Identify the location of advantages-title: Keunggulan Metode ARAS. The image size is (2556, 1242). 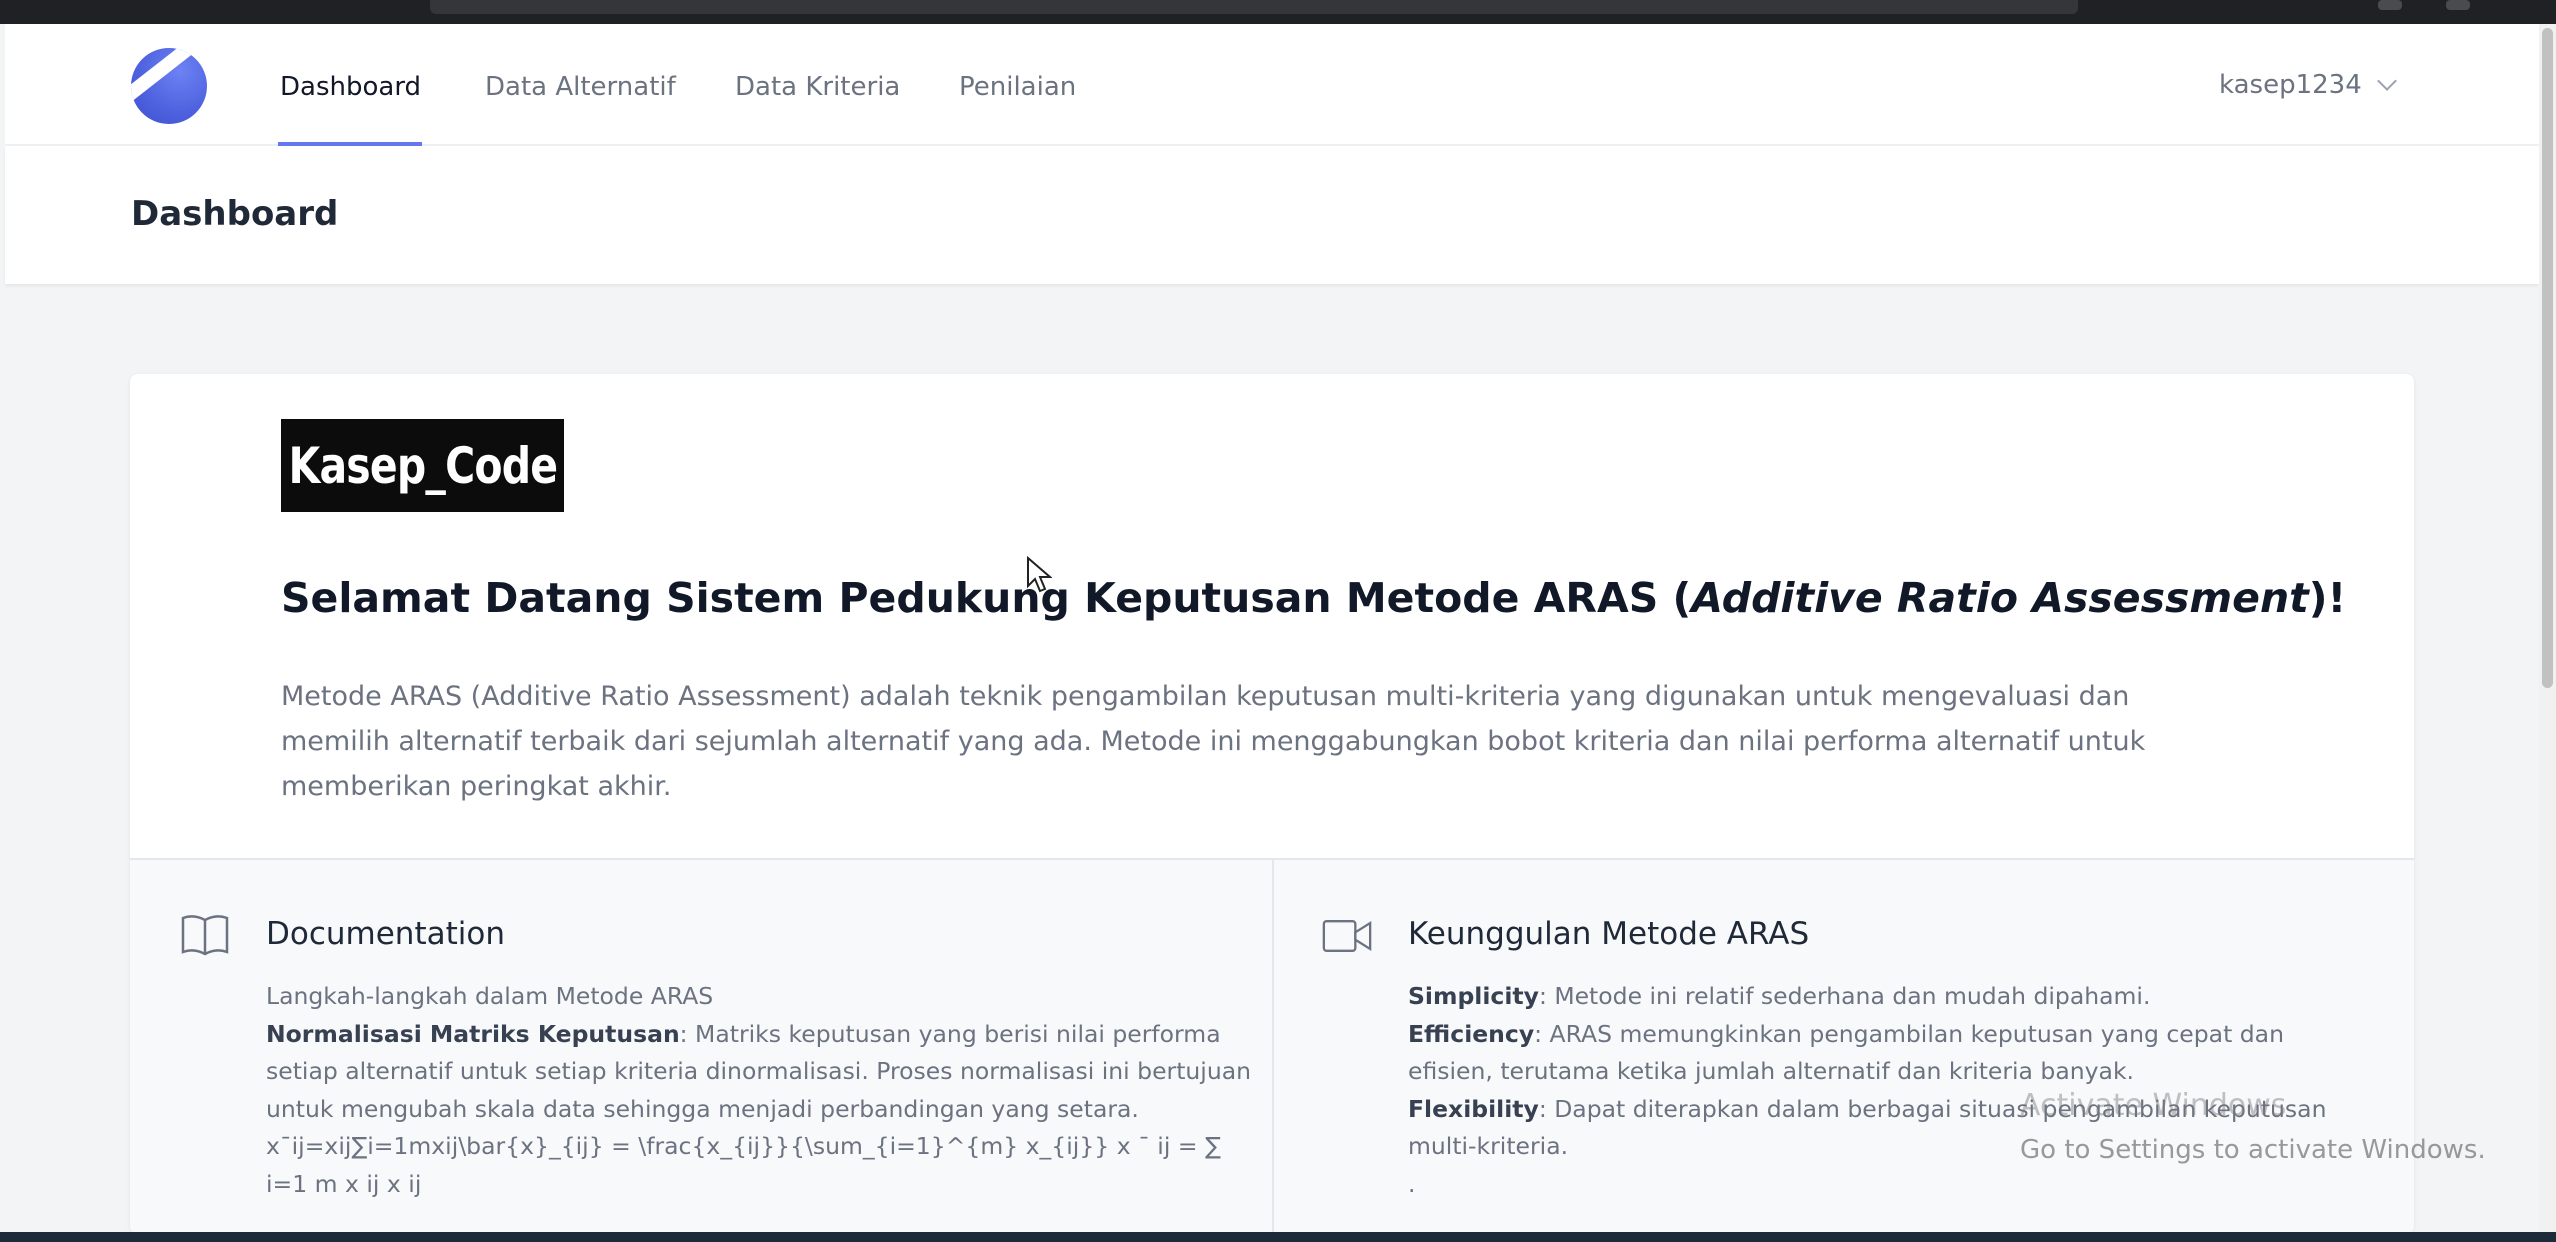
(1609, 934).